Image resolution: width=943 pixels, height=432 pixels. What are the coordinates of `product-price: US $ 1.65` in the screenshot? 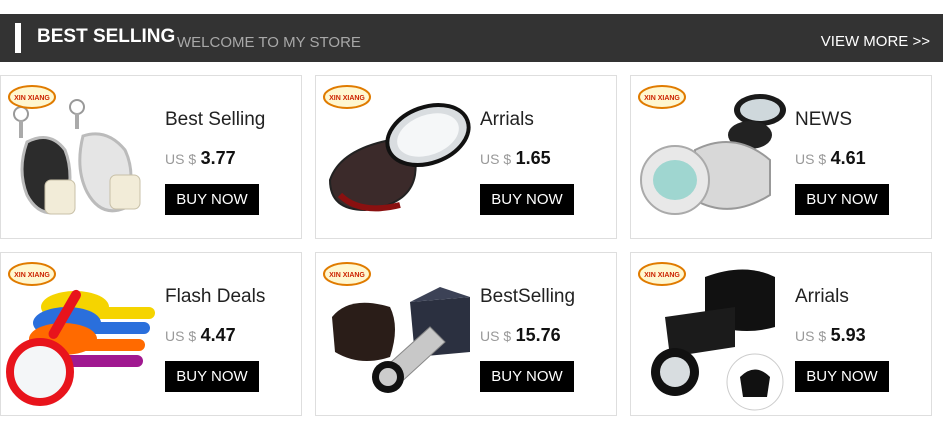 It's located at (515, 158).